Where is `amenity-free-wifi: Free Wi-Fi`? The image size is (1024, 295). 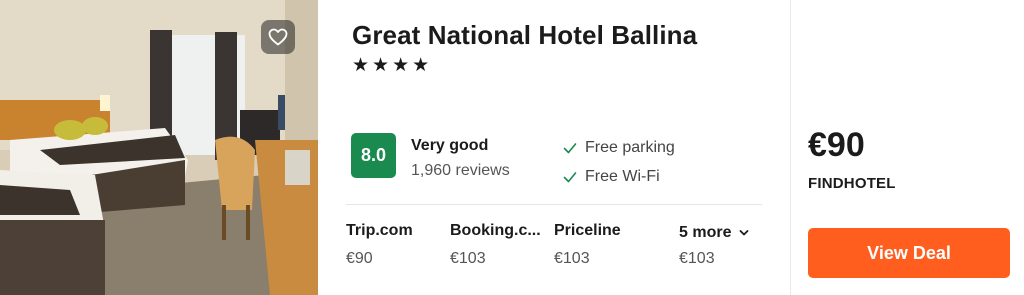 amenity-free-wifi: Free Wi-Fi is located at coordinates (611, 177).